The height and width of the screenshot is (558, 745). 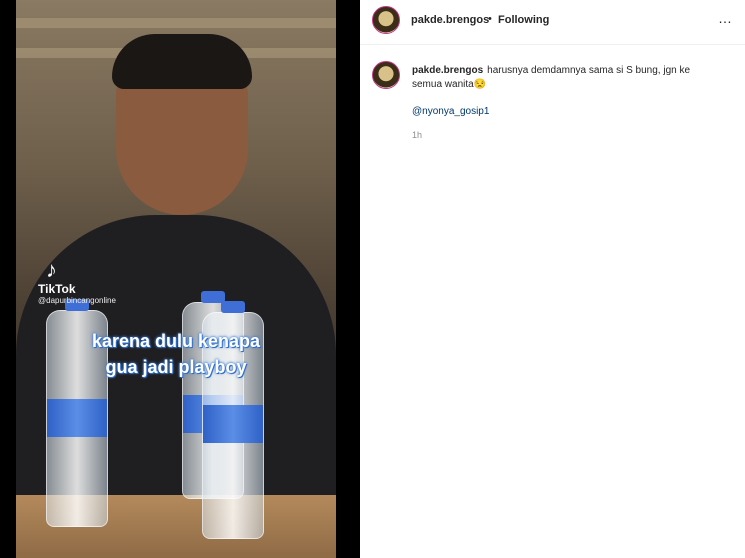 I want to click on comment-avatar, so click(x=386, y=75).